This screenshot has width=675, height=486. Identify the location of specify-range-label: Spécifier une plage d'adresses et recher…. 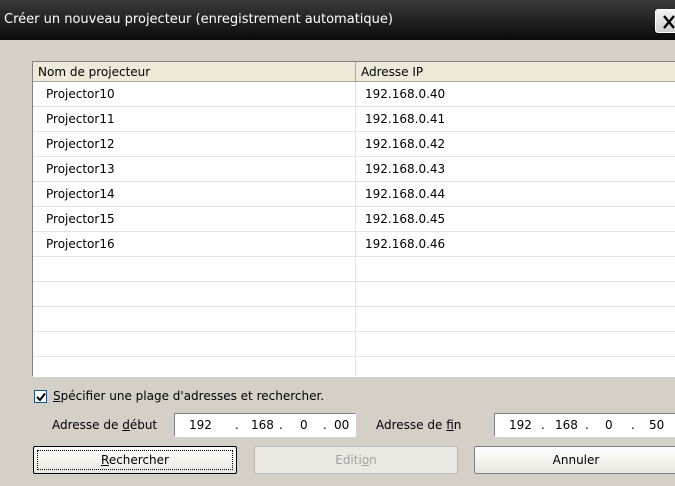
(189, 396).